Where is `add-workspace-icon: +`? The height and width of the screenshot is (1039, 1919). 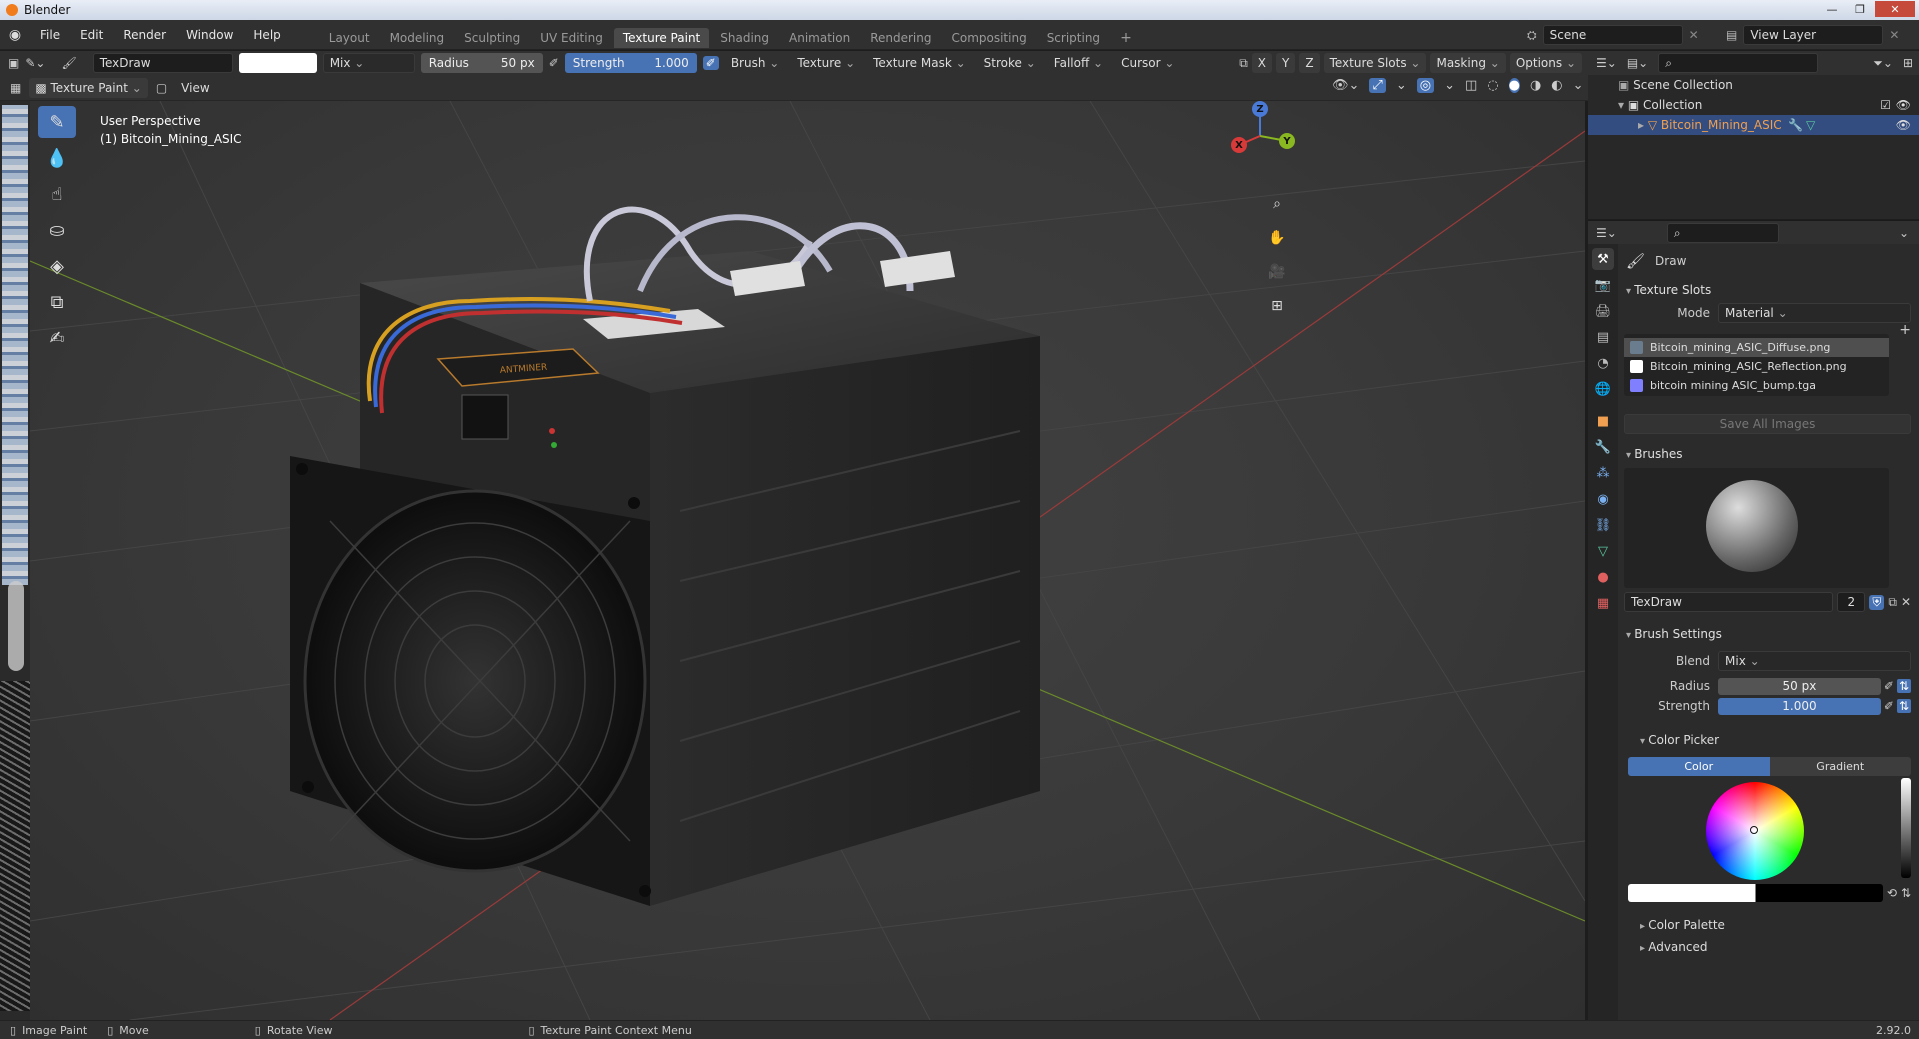
add-workspace-icon: + is located at coordinates (1126, 38).